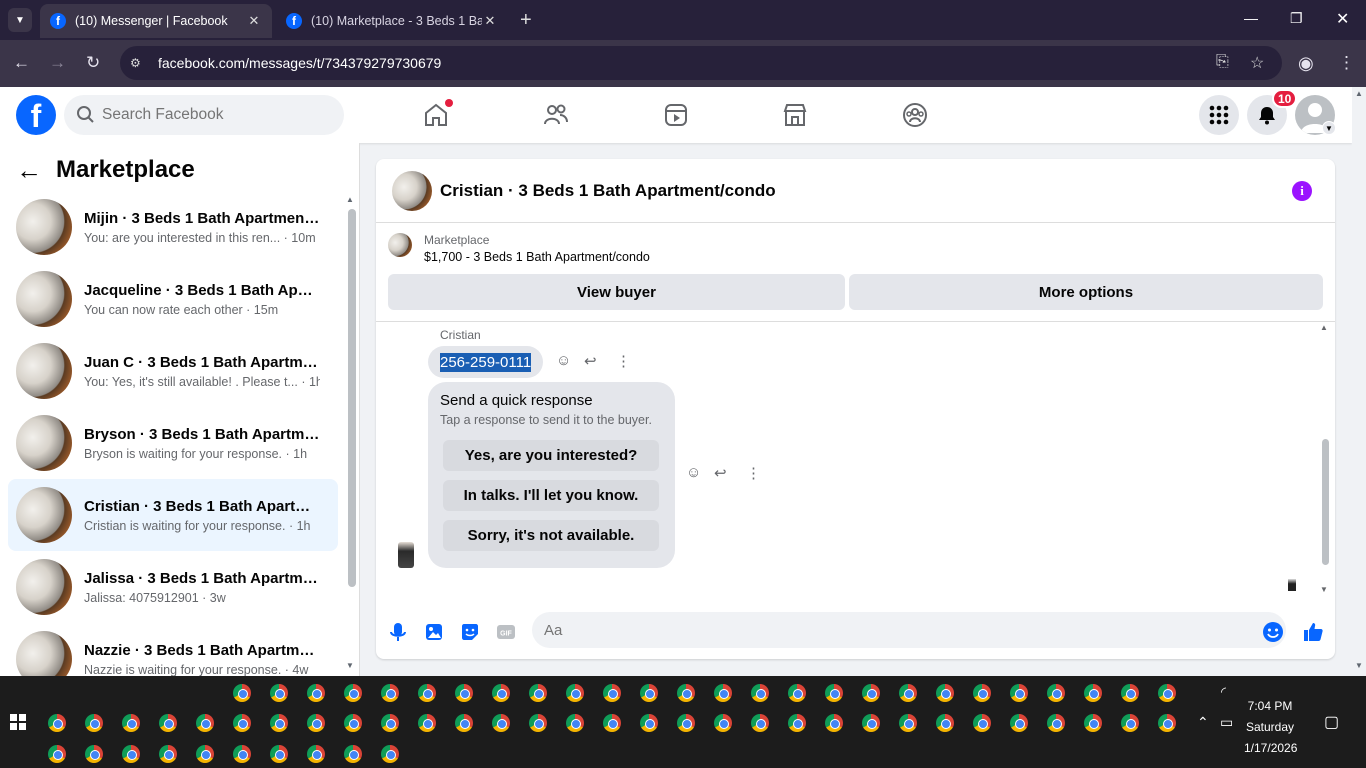 This screenshot has height=768, width=1366. I want to click on info-icon: i, so click(1302, 191).